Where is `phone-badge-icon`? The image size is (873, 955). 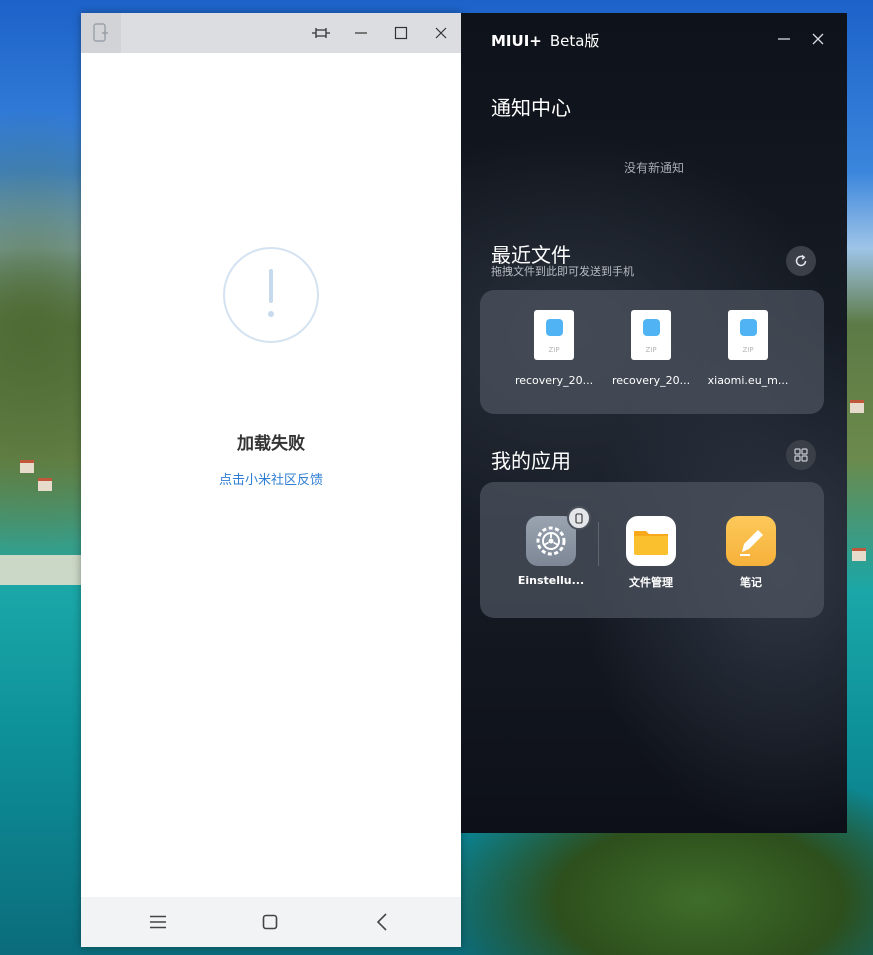 phone-badge-icon is located at coordinates (579, 518).